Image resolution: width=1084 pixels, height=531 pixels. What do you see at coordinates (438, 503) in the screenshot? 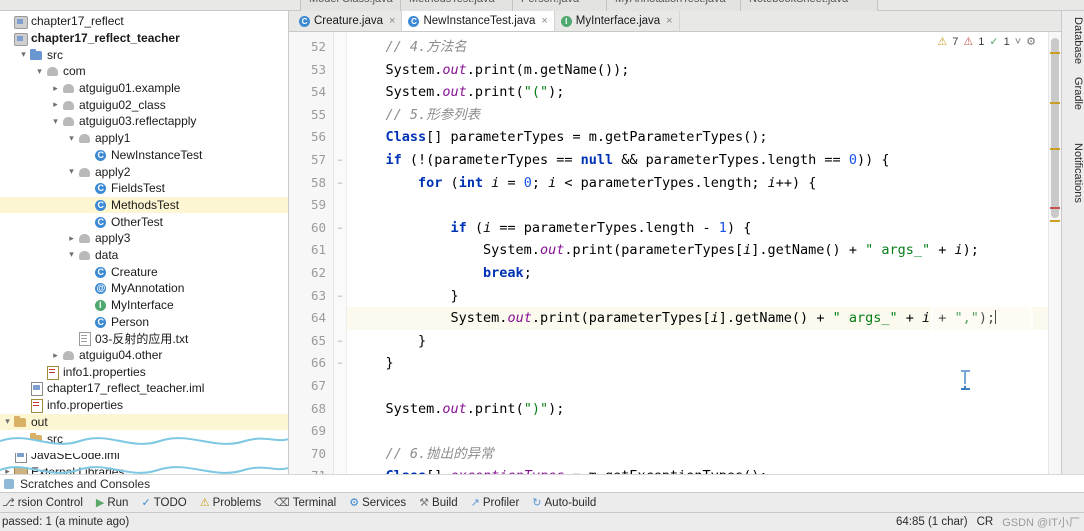
I see `bottom-tool-button: ⚒ Build` at bounding box center [438, 503].